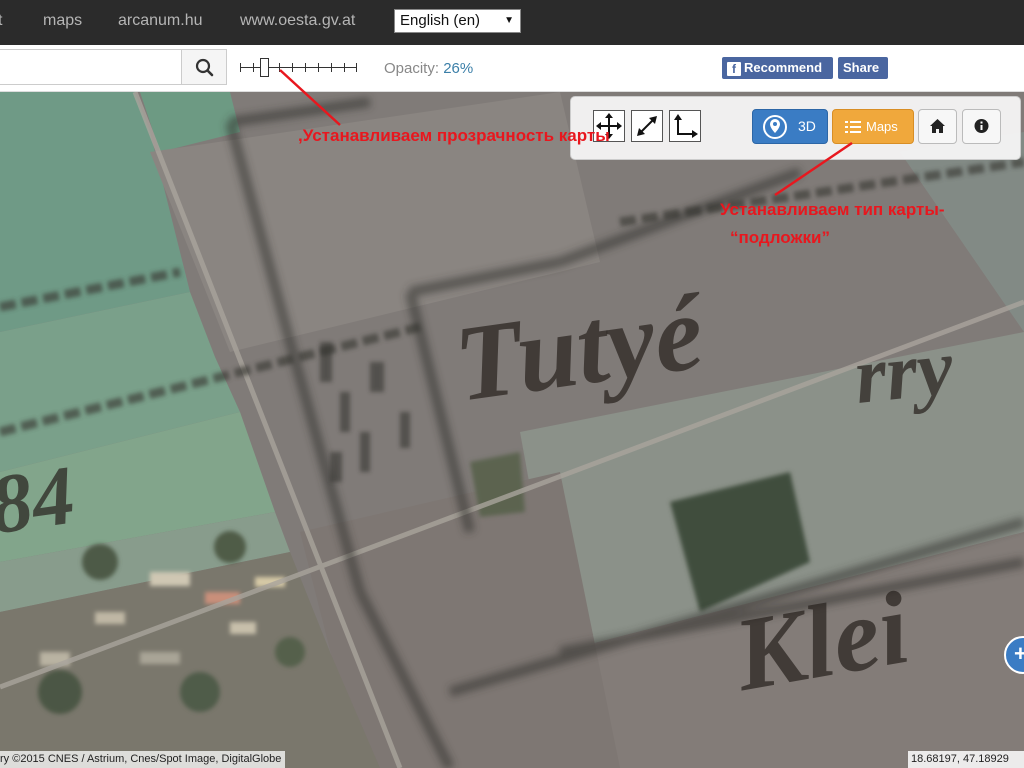 The image size is (1024, 768). What do you see at coordinates (807, 126) in the screenshot?
I see `3d-button-label: 3D` at bounding box center [807, 126].